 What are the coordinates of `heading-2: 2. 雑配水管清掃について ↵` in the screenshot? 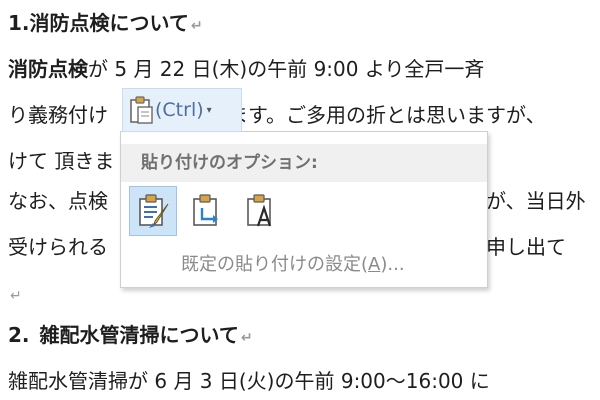 It's located at (130, 335).